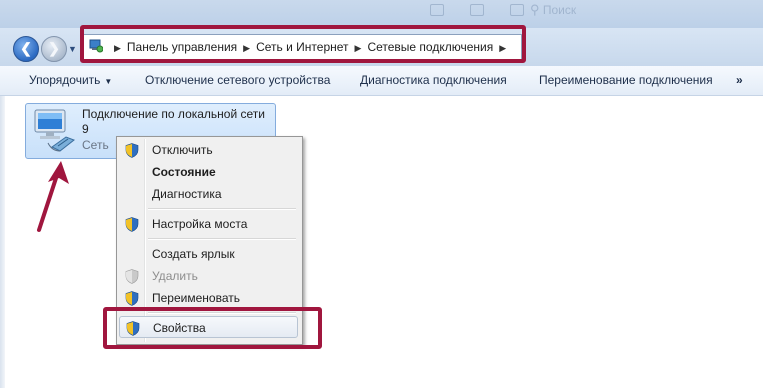 Image resolution: width=763 pixels, height=388 pixels. I want to click on network-adapter-icon, so click(55, 130).